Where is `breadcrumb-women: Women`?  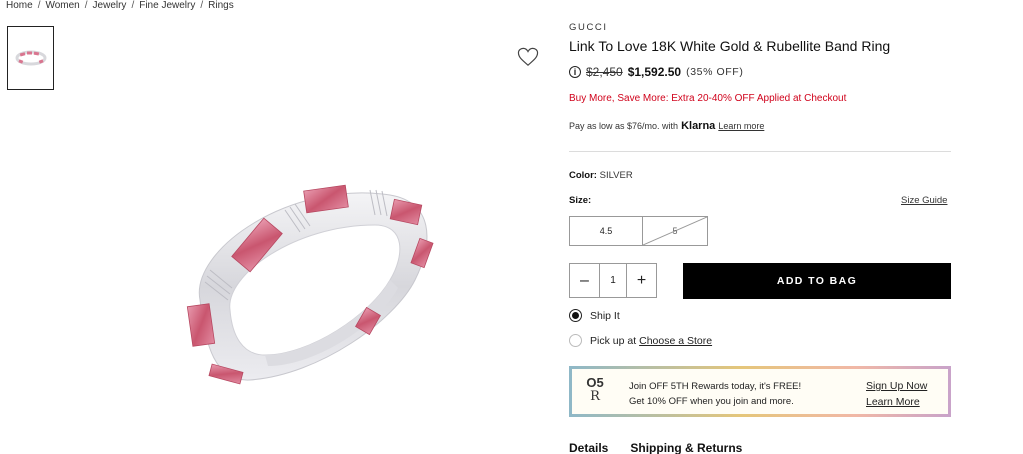 breadcrumb-women: Women is located at coordinates (62, 6).